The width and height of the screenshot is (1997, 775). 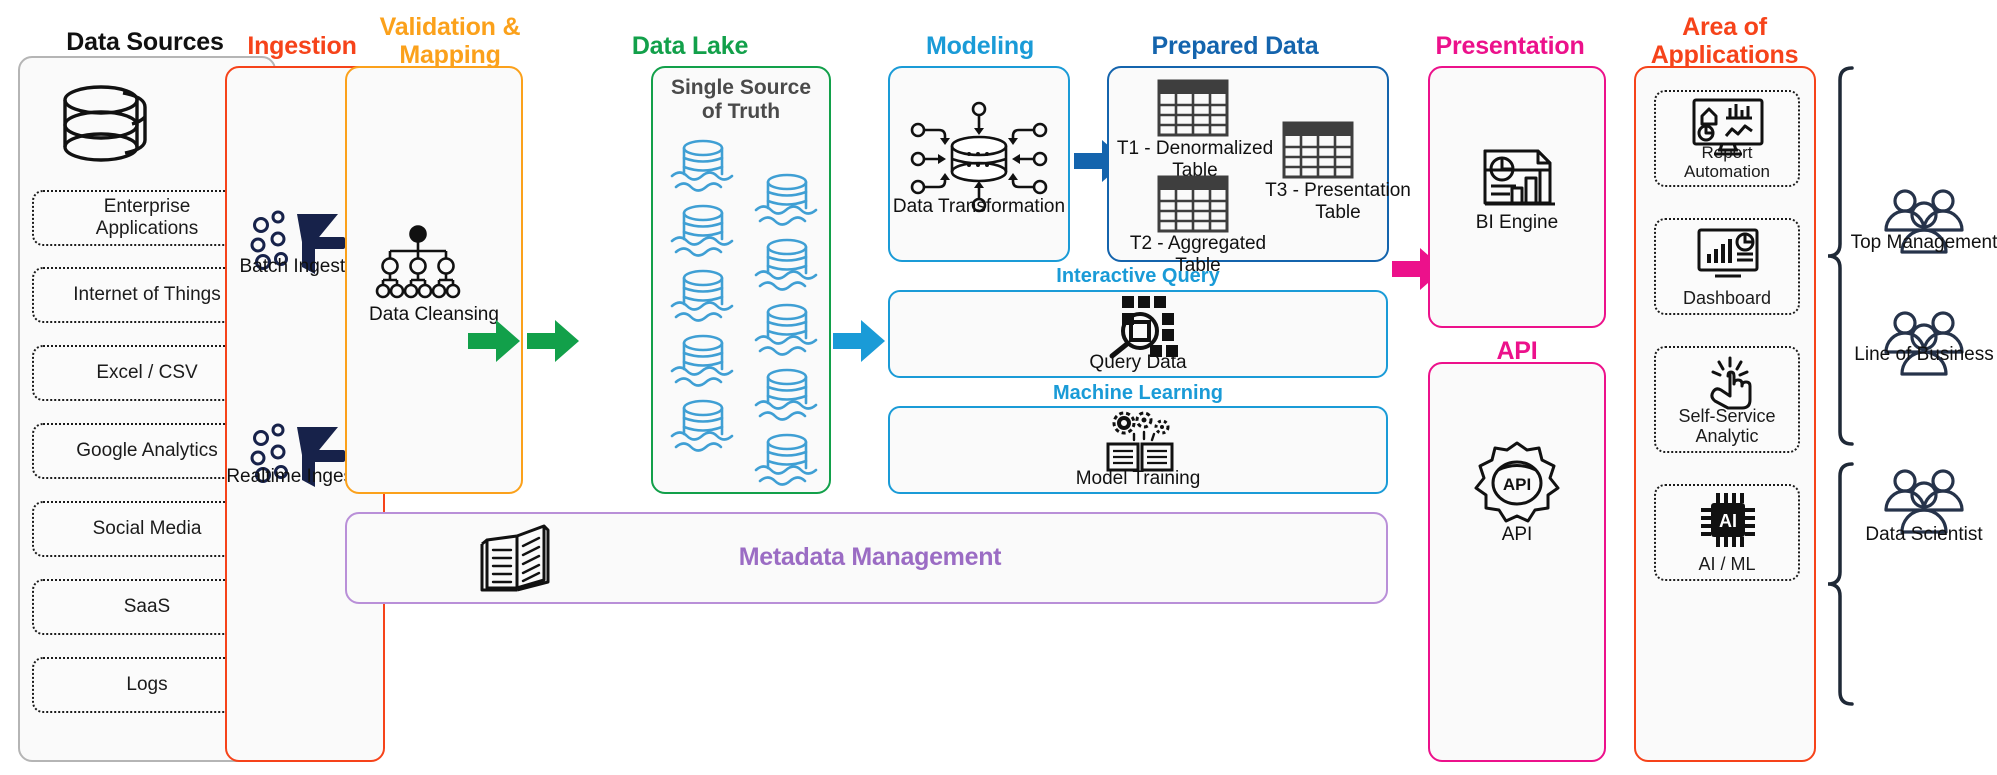 What do you see at coordinates (1140, 442) in the screenshot?
I see `model-training-icon` at bounding box center [1140, 442].